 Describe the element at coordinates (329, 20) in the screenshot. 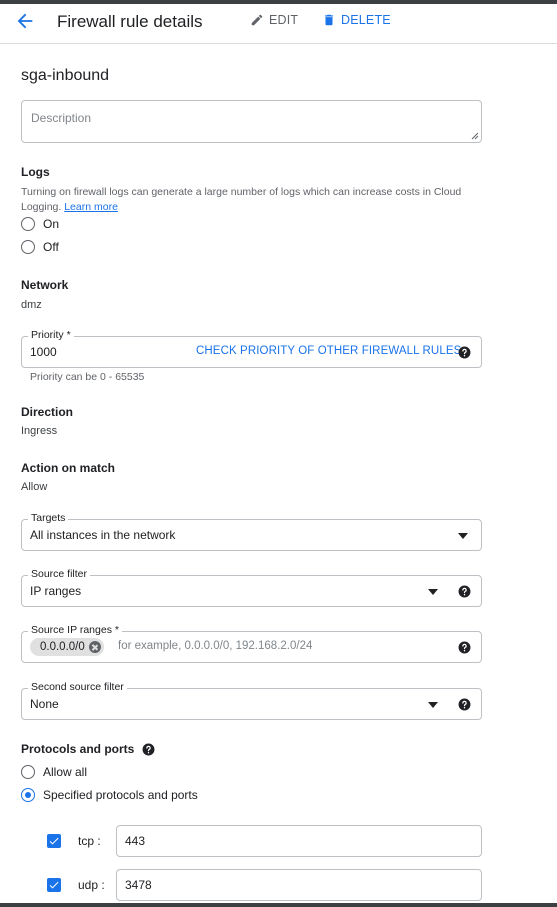

I see `trash-icon` at that location.